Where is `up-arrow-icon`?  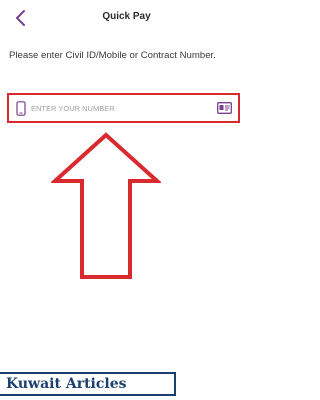
up-arrow-icon is located at coordinates (106, 205).